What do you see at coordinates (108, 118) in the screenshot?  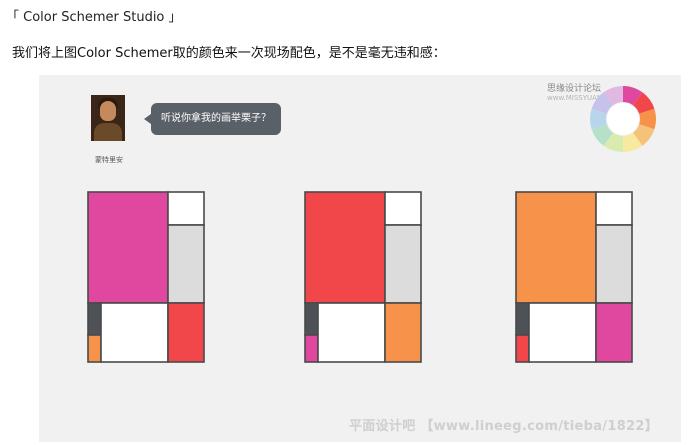 I see `avatar` at bounding box center [108, 118].